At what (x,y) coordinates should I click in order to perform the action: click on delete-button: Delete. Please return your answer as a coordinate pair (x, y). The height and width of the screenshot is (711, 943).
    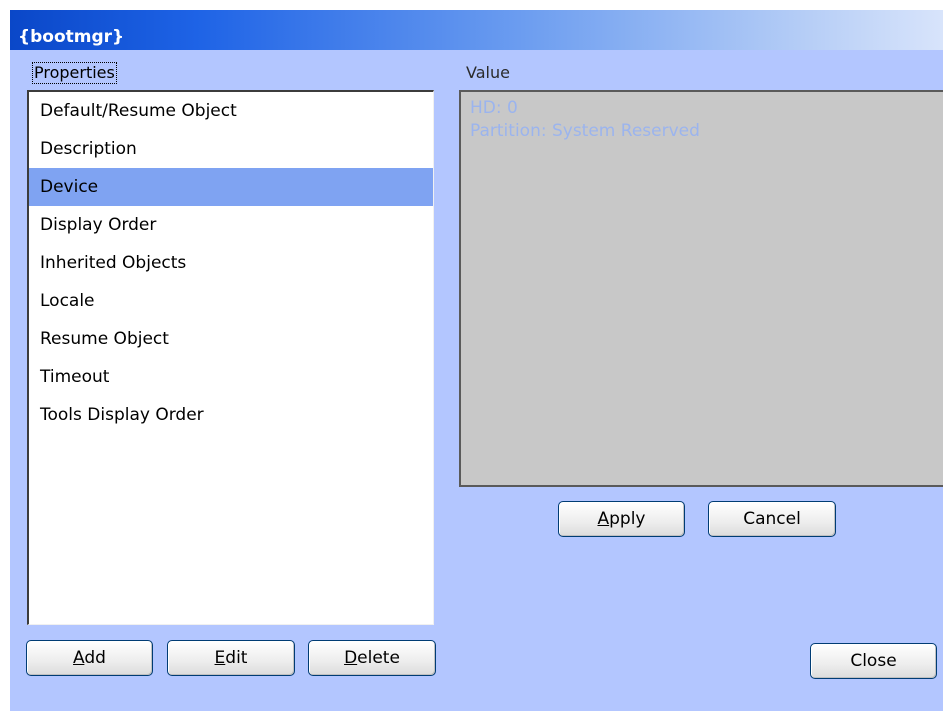
    Looking at the image, I should click on (372, 658).